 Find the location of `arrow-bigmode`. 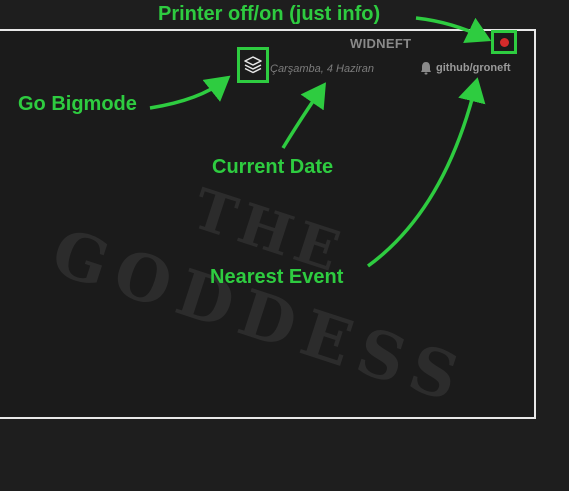

arrow-bigmode is located at coordinates (190, 92).